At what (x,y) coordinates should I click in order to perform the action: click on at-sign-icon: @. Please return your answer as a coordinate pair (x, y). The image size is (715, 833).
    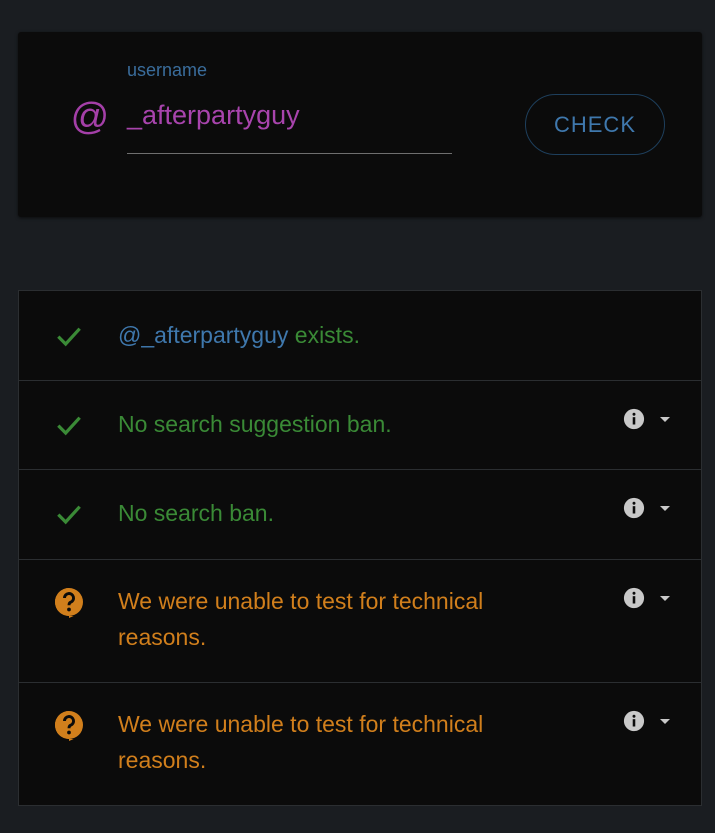
    Looking at the image, I should click on (89, 117).